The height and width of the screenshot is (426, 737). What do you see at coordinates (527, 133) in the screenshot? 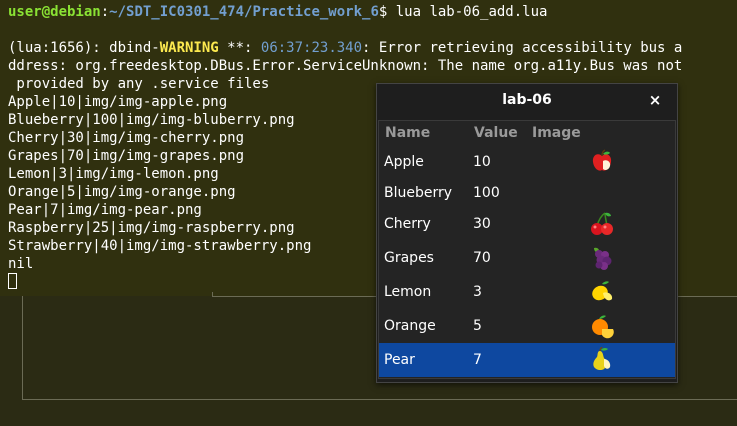
I see `list-header: Name Value Image` at bounding box center [527, 133].